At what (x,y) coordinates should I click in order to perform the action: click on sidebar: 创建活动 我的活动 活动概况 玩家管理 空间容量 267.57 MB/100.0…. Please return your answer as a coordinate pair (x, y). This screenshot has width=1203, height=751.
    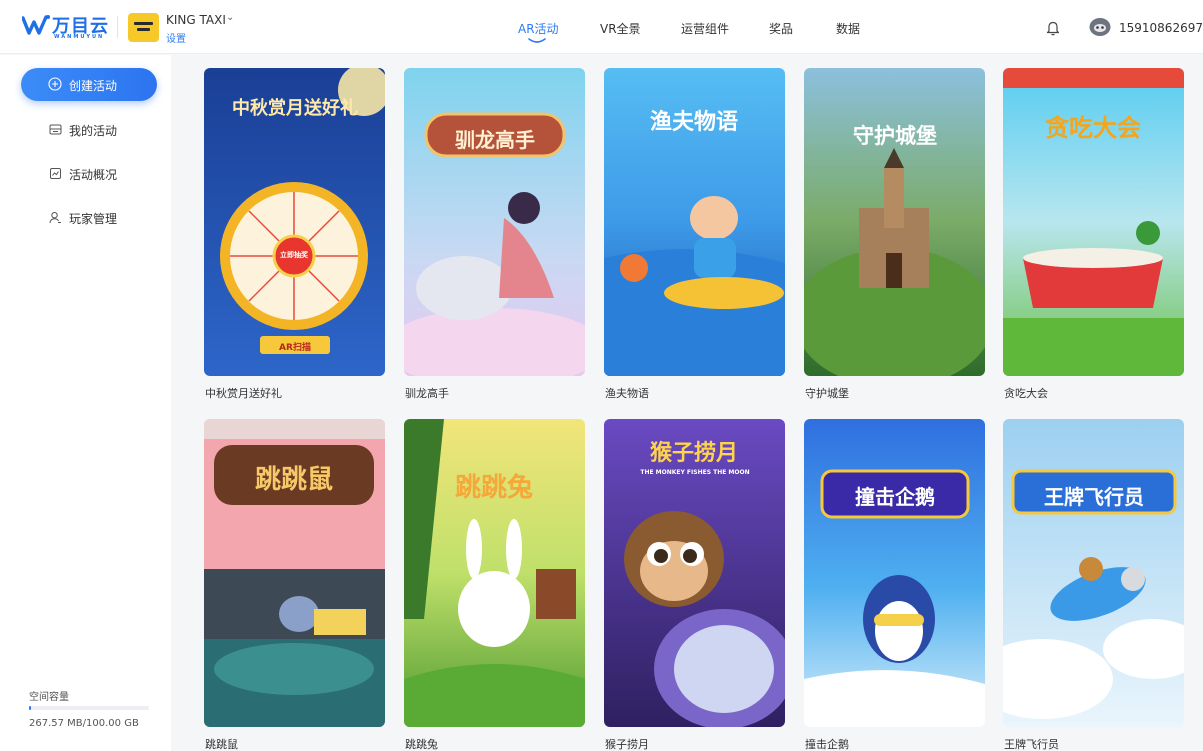
    Looking at the image, I should click on (85, 403).